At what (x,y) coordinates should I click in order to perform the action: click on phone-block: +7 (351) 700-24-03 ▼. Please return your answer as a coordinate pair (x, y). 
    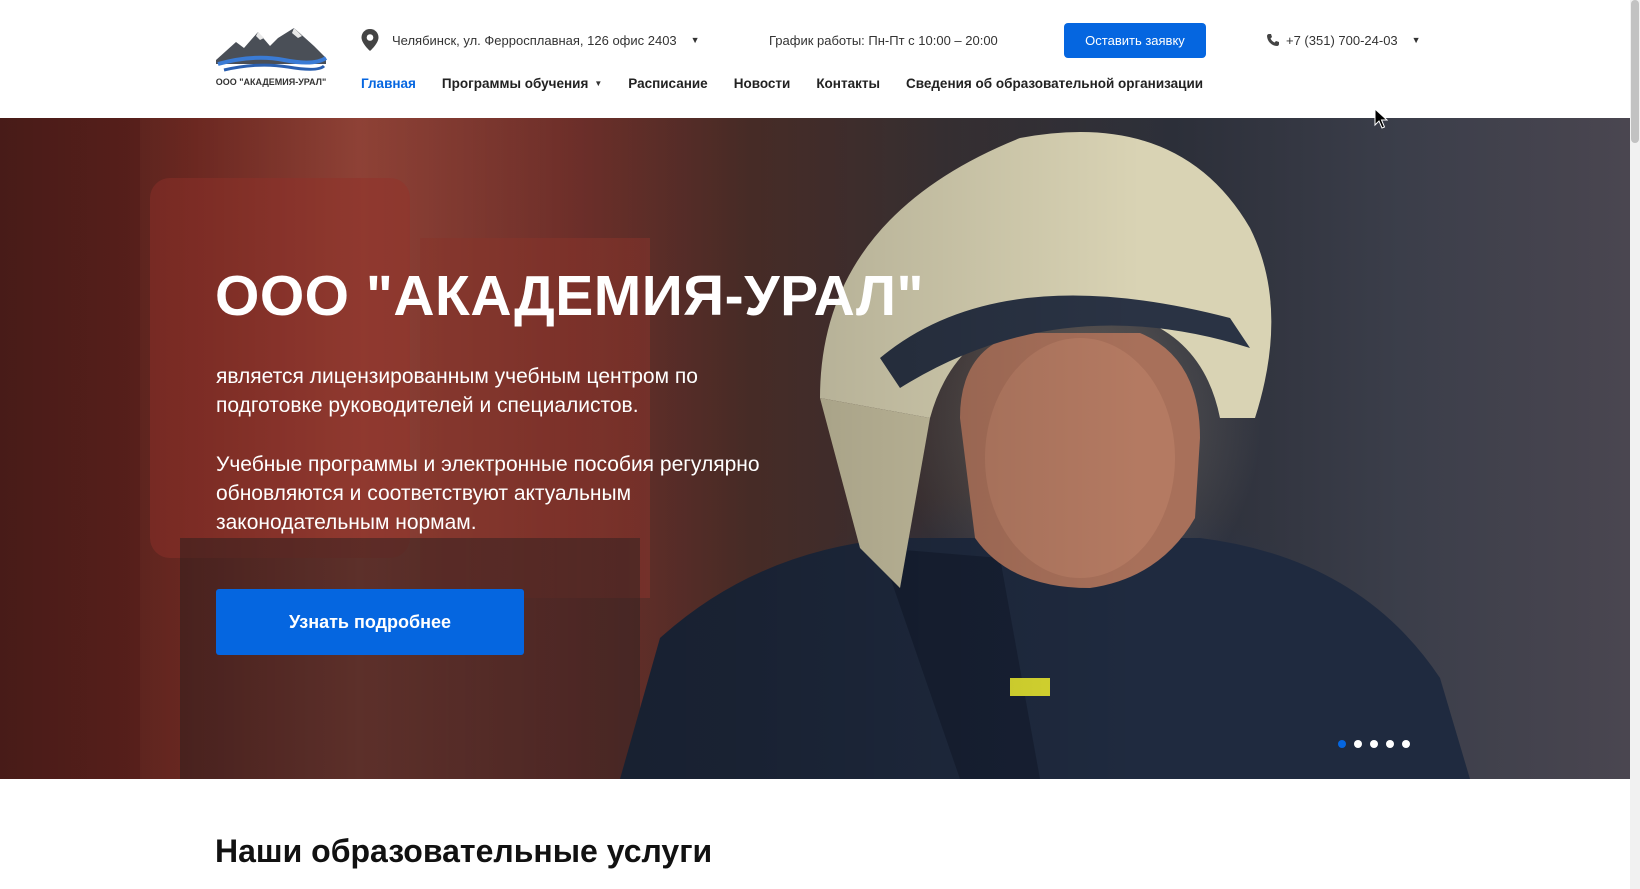
    Looking at the image, I should click on (1343, 40).